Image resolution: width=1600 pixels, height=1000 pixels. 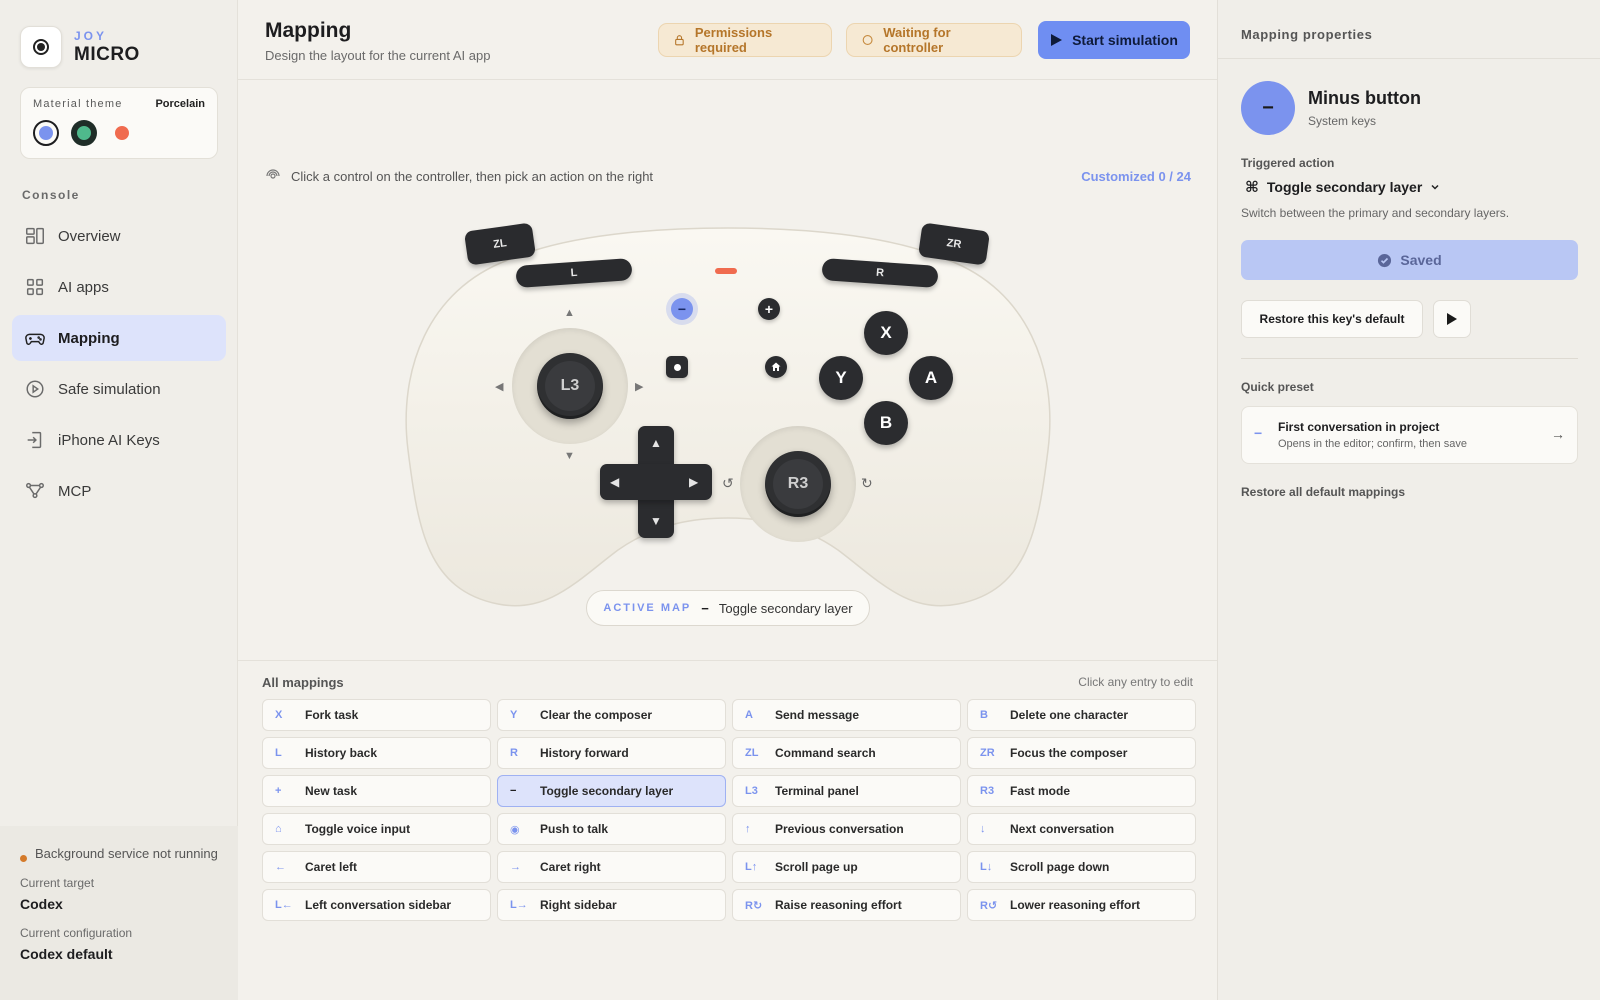 What do you see at coordinates (574, 829) in the screenshot?
I see `mapping-action: Push to talk` at bounding box center [574, 829].